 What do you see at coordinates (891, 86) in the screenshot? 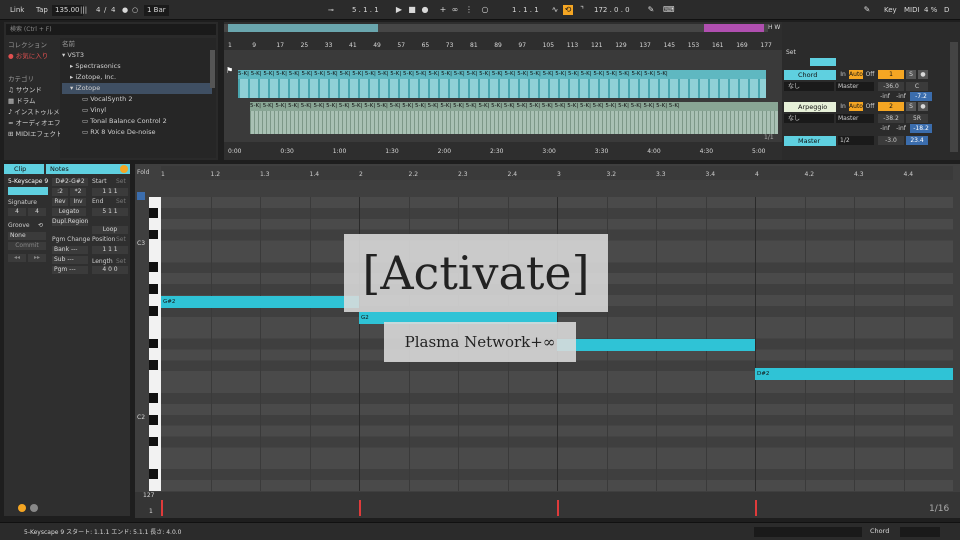
I see `track1-volume: -36.0` at bounding box center [891, 86].